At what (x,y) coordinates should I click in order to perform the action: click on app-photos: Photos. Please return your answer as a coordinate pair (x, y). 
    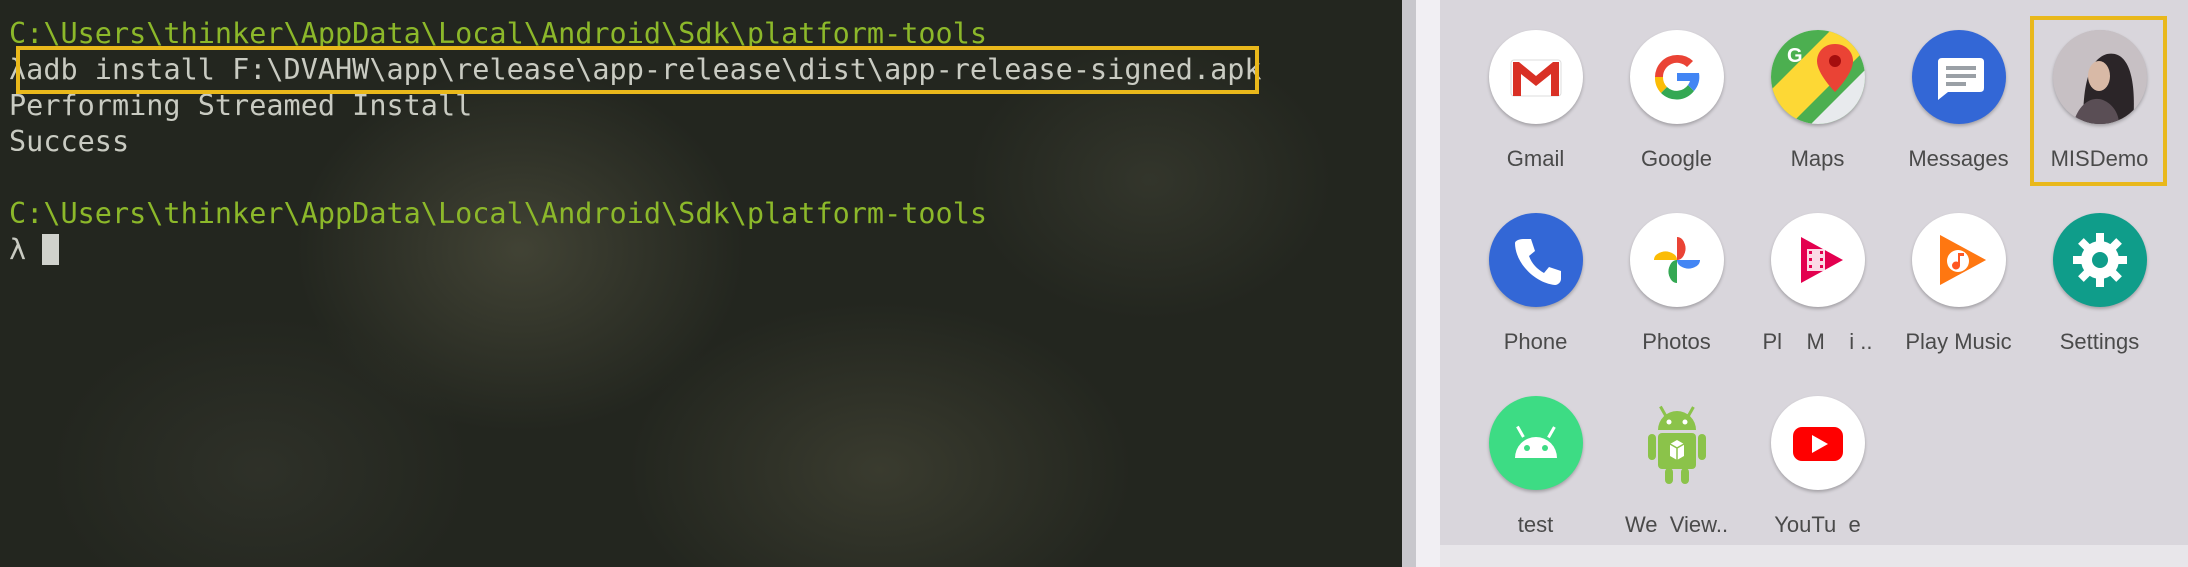
    Looking at the image, I should click on (1676, 284).